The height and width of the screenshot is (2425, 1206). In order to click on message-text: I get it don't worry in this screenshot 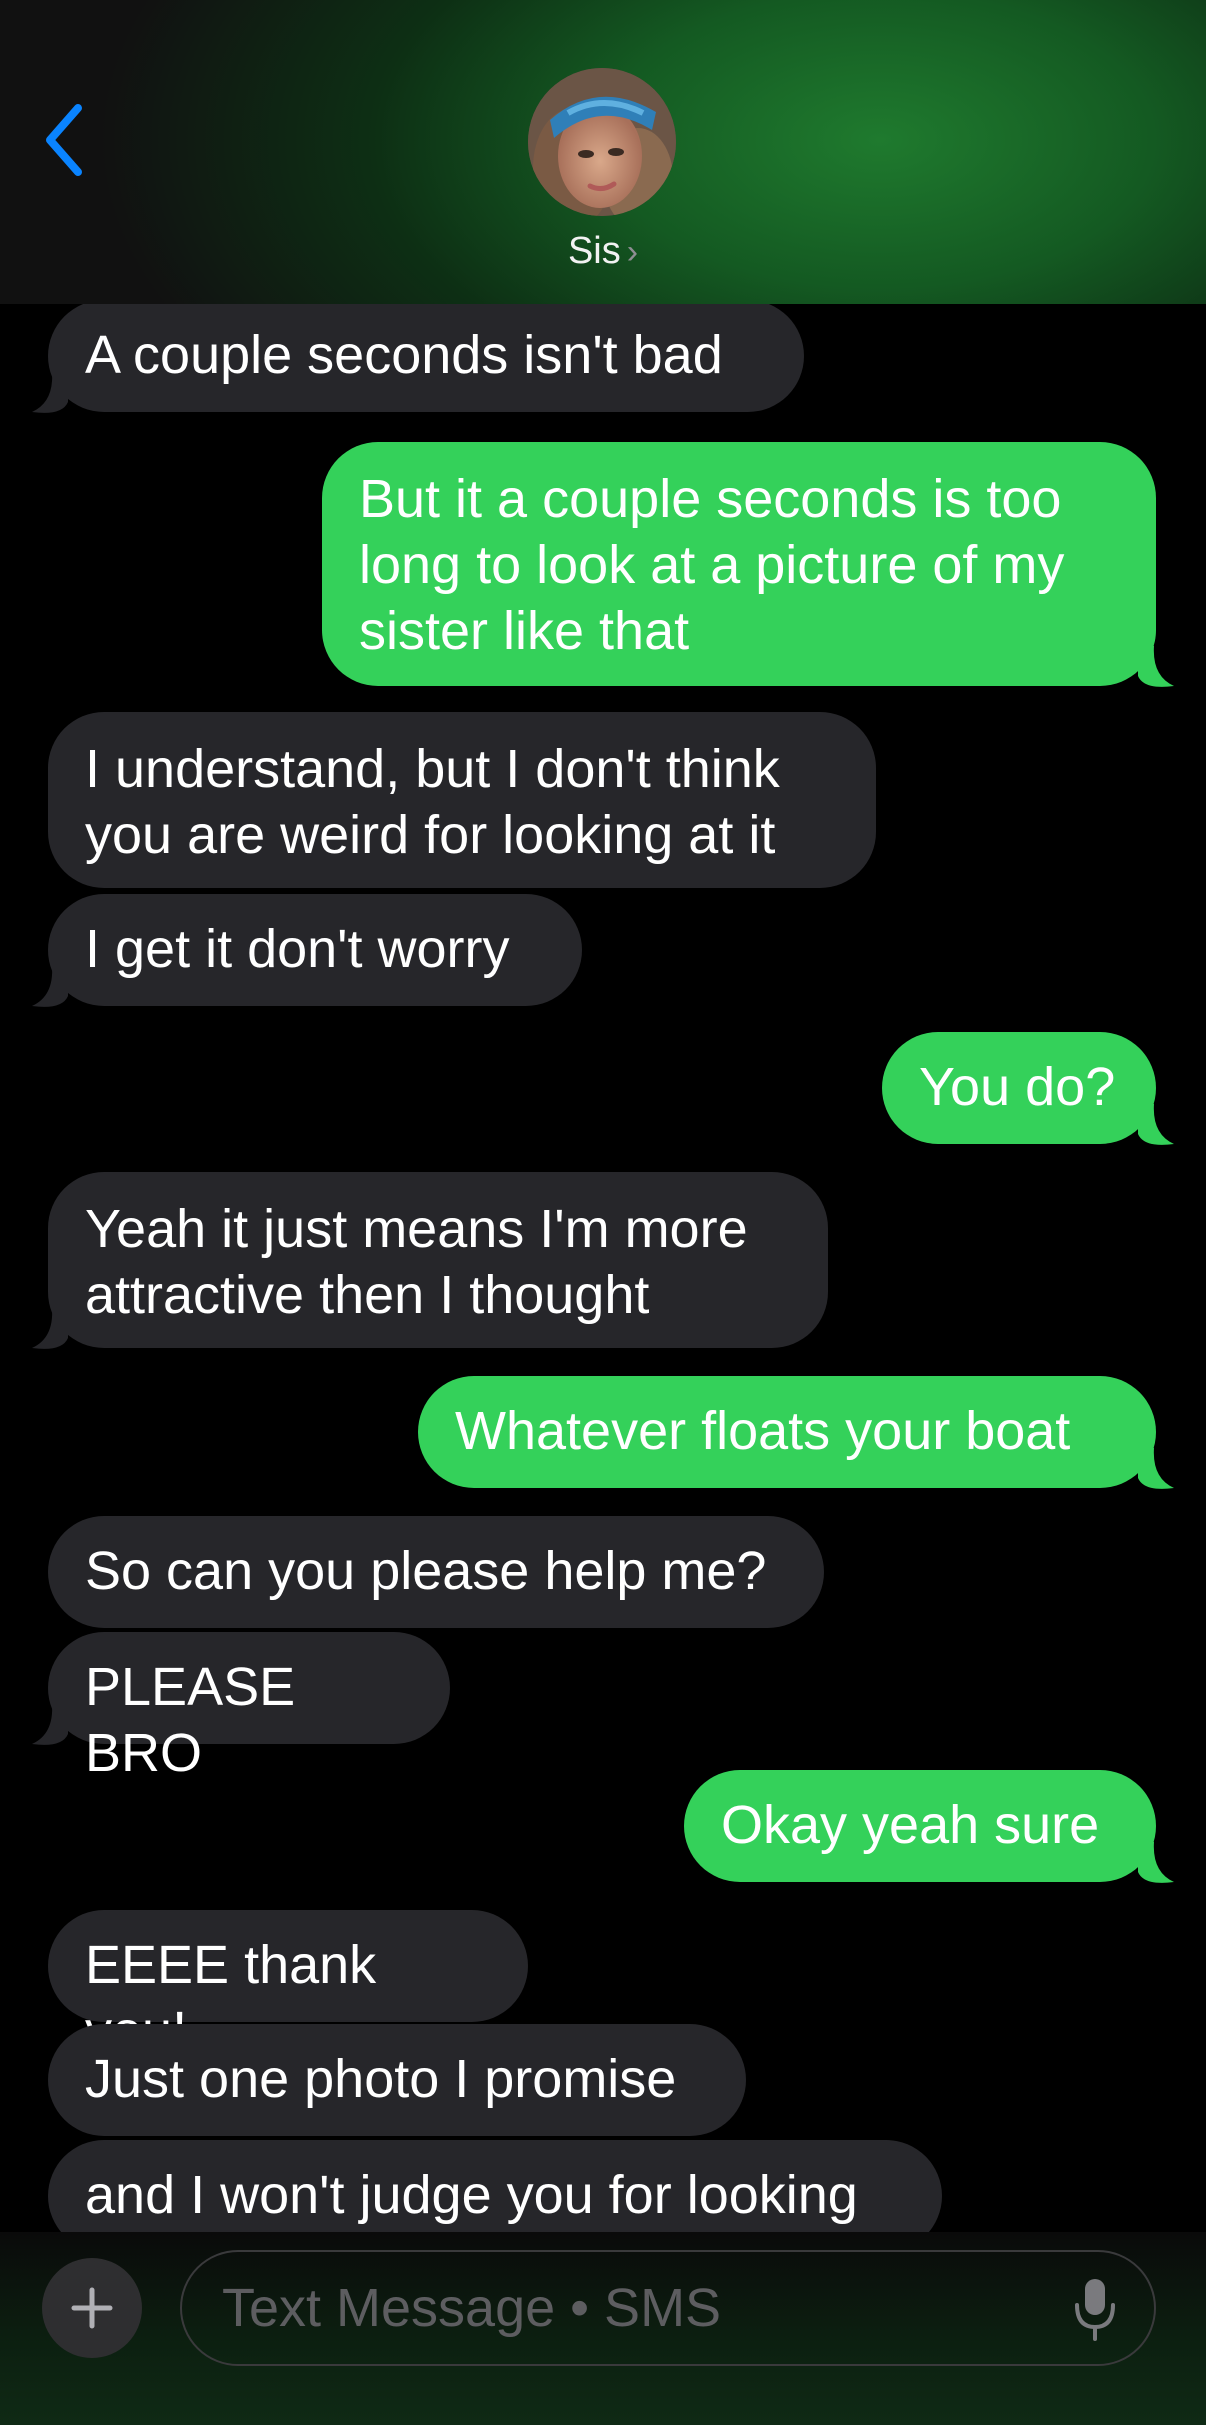, I will do `click(297, 949)`.